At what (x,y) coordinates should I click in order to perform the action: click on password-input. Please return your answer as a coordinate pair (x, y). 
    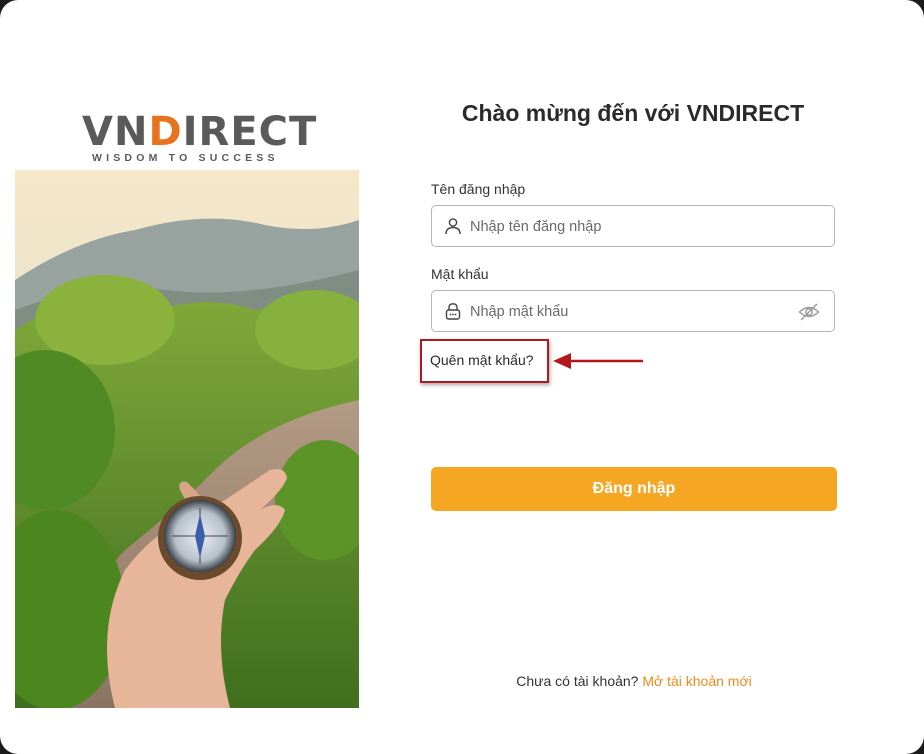
    Looking at the image, I should click on (630, 312).